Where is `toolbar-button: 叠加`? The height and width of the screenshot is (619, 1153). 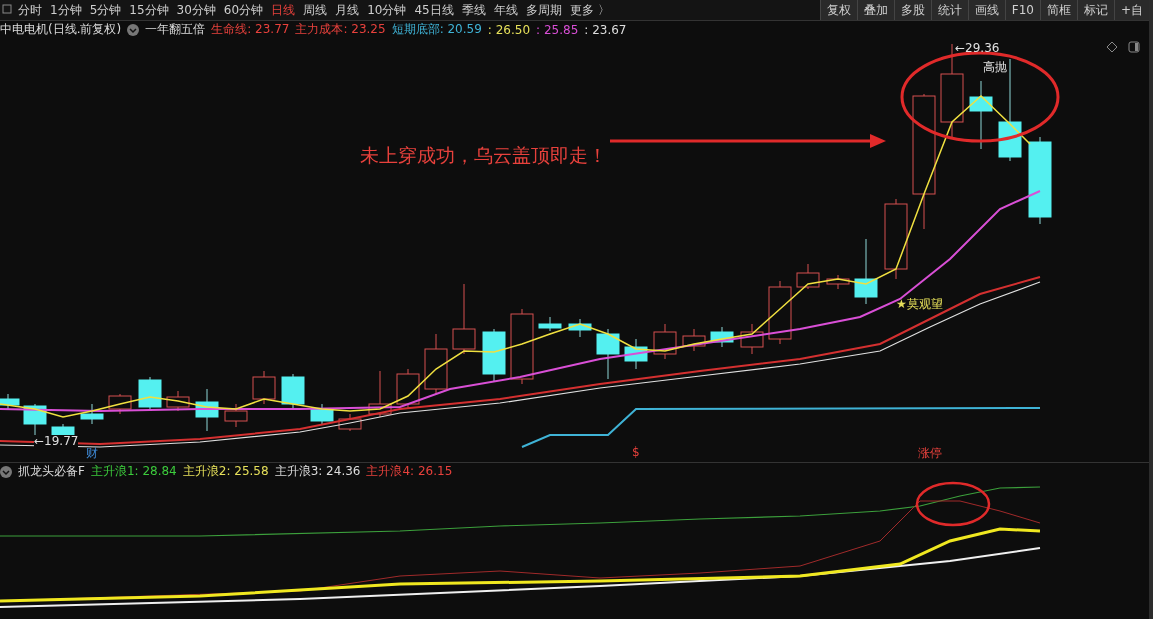 toolbar-button: 叠加 is located at coordinates (875, 10).